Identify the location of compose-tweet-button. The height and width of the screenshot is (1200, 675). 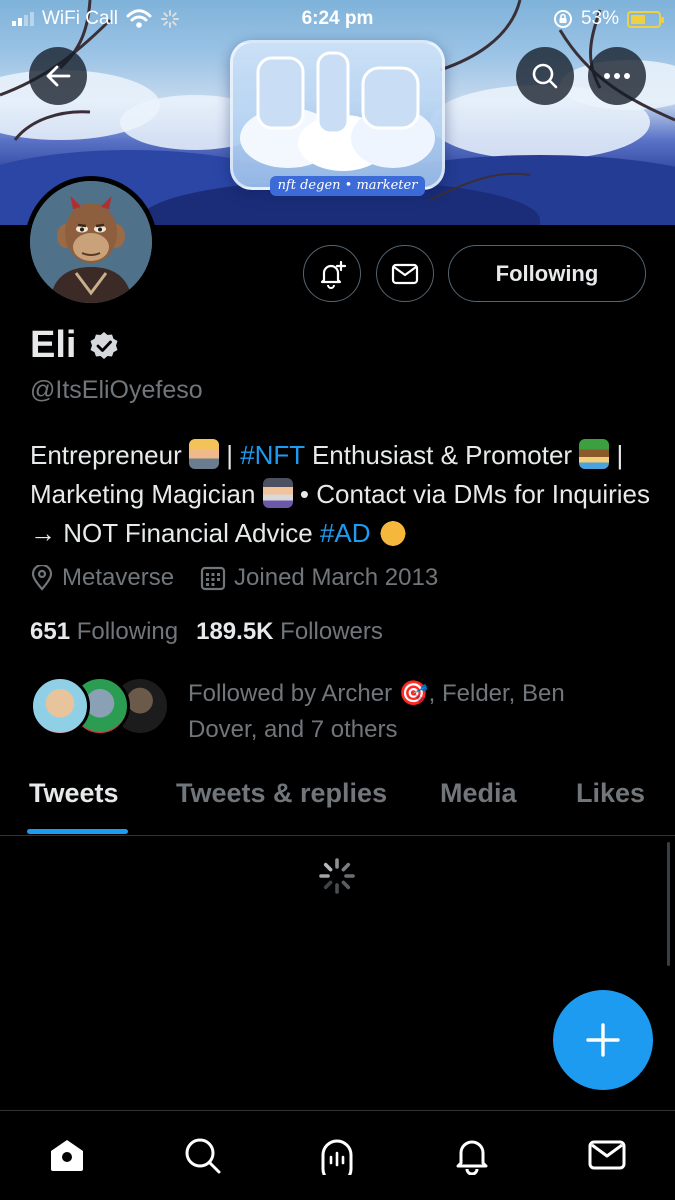
(603, 1040).